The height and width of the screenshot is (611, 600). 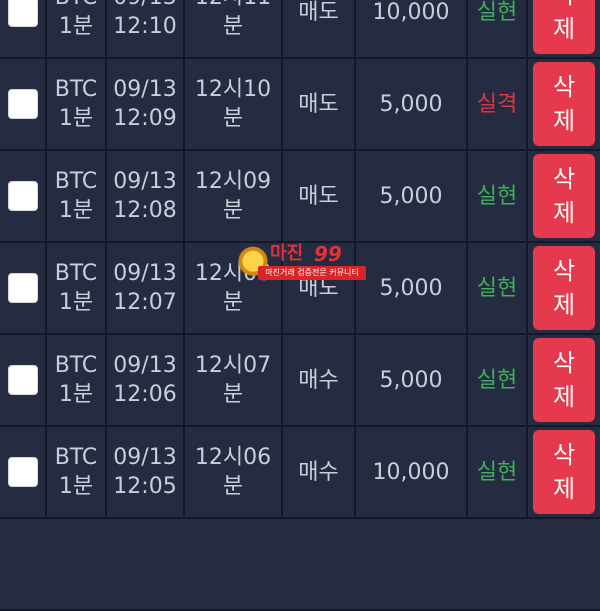 What do you see at coordinates (145, 302) in the screenshot?
I see `time-label: 12:07` at bounding box center [145, 302].